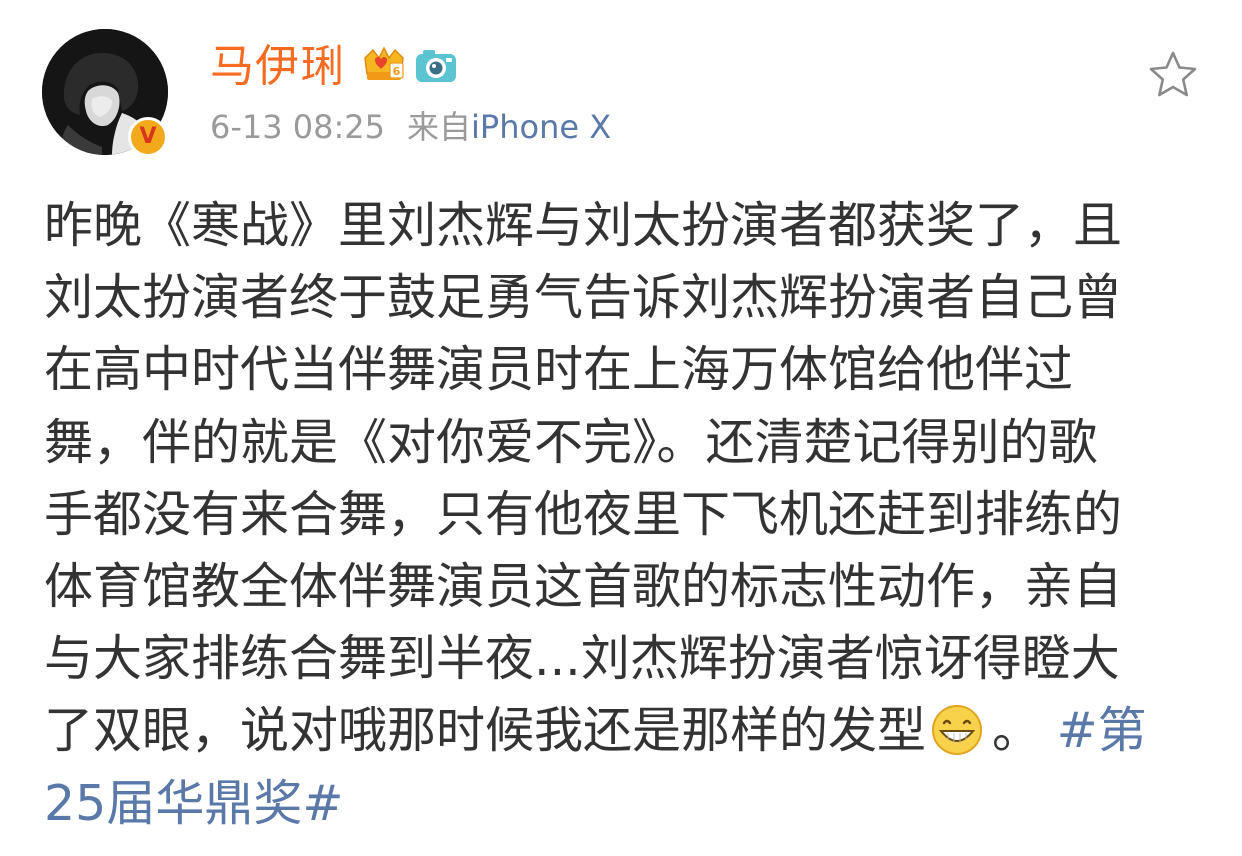 The height and width of the screenshot is (856, 1242). Describe the element at coordinates (485, 731) in the screenshot. I see `post-text: 了双眼，说对哦那时候我还是那样的发型` at that location.